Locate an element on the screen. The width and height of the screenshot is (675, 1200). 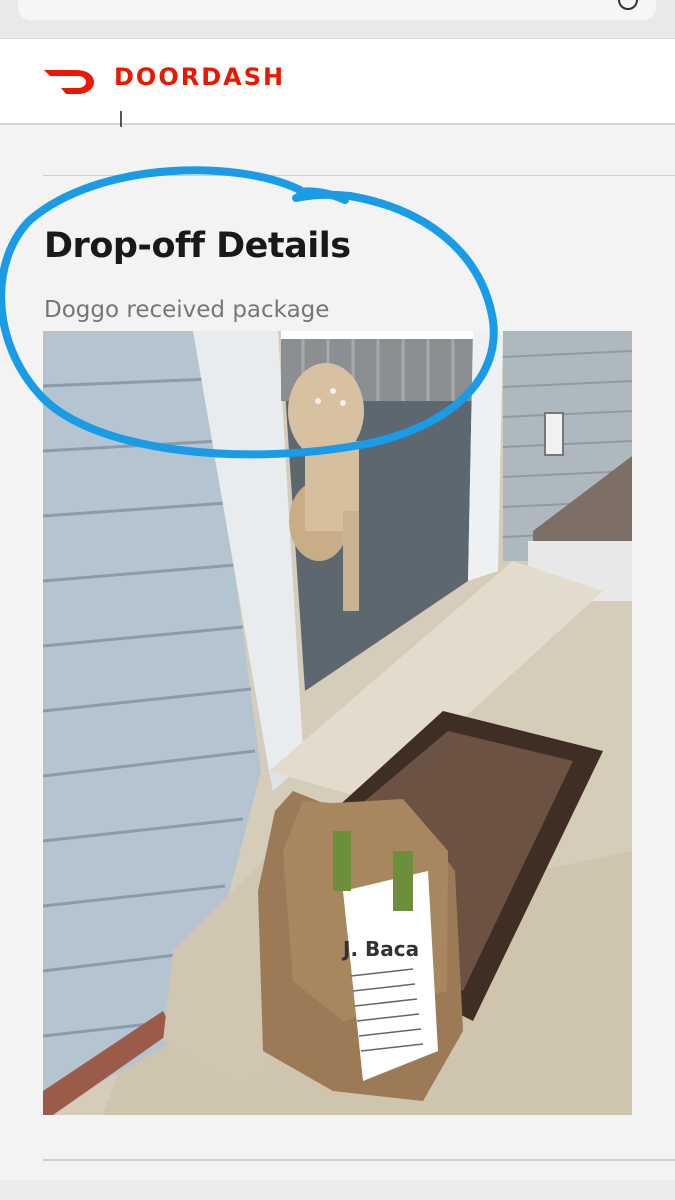
bottom-strip is located at coordinates (337, 1190).